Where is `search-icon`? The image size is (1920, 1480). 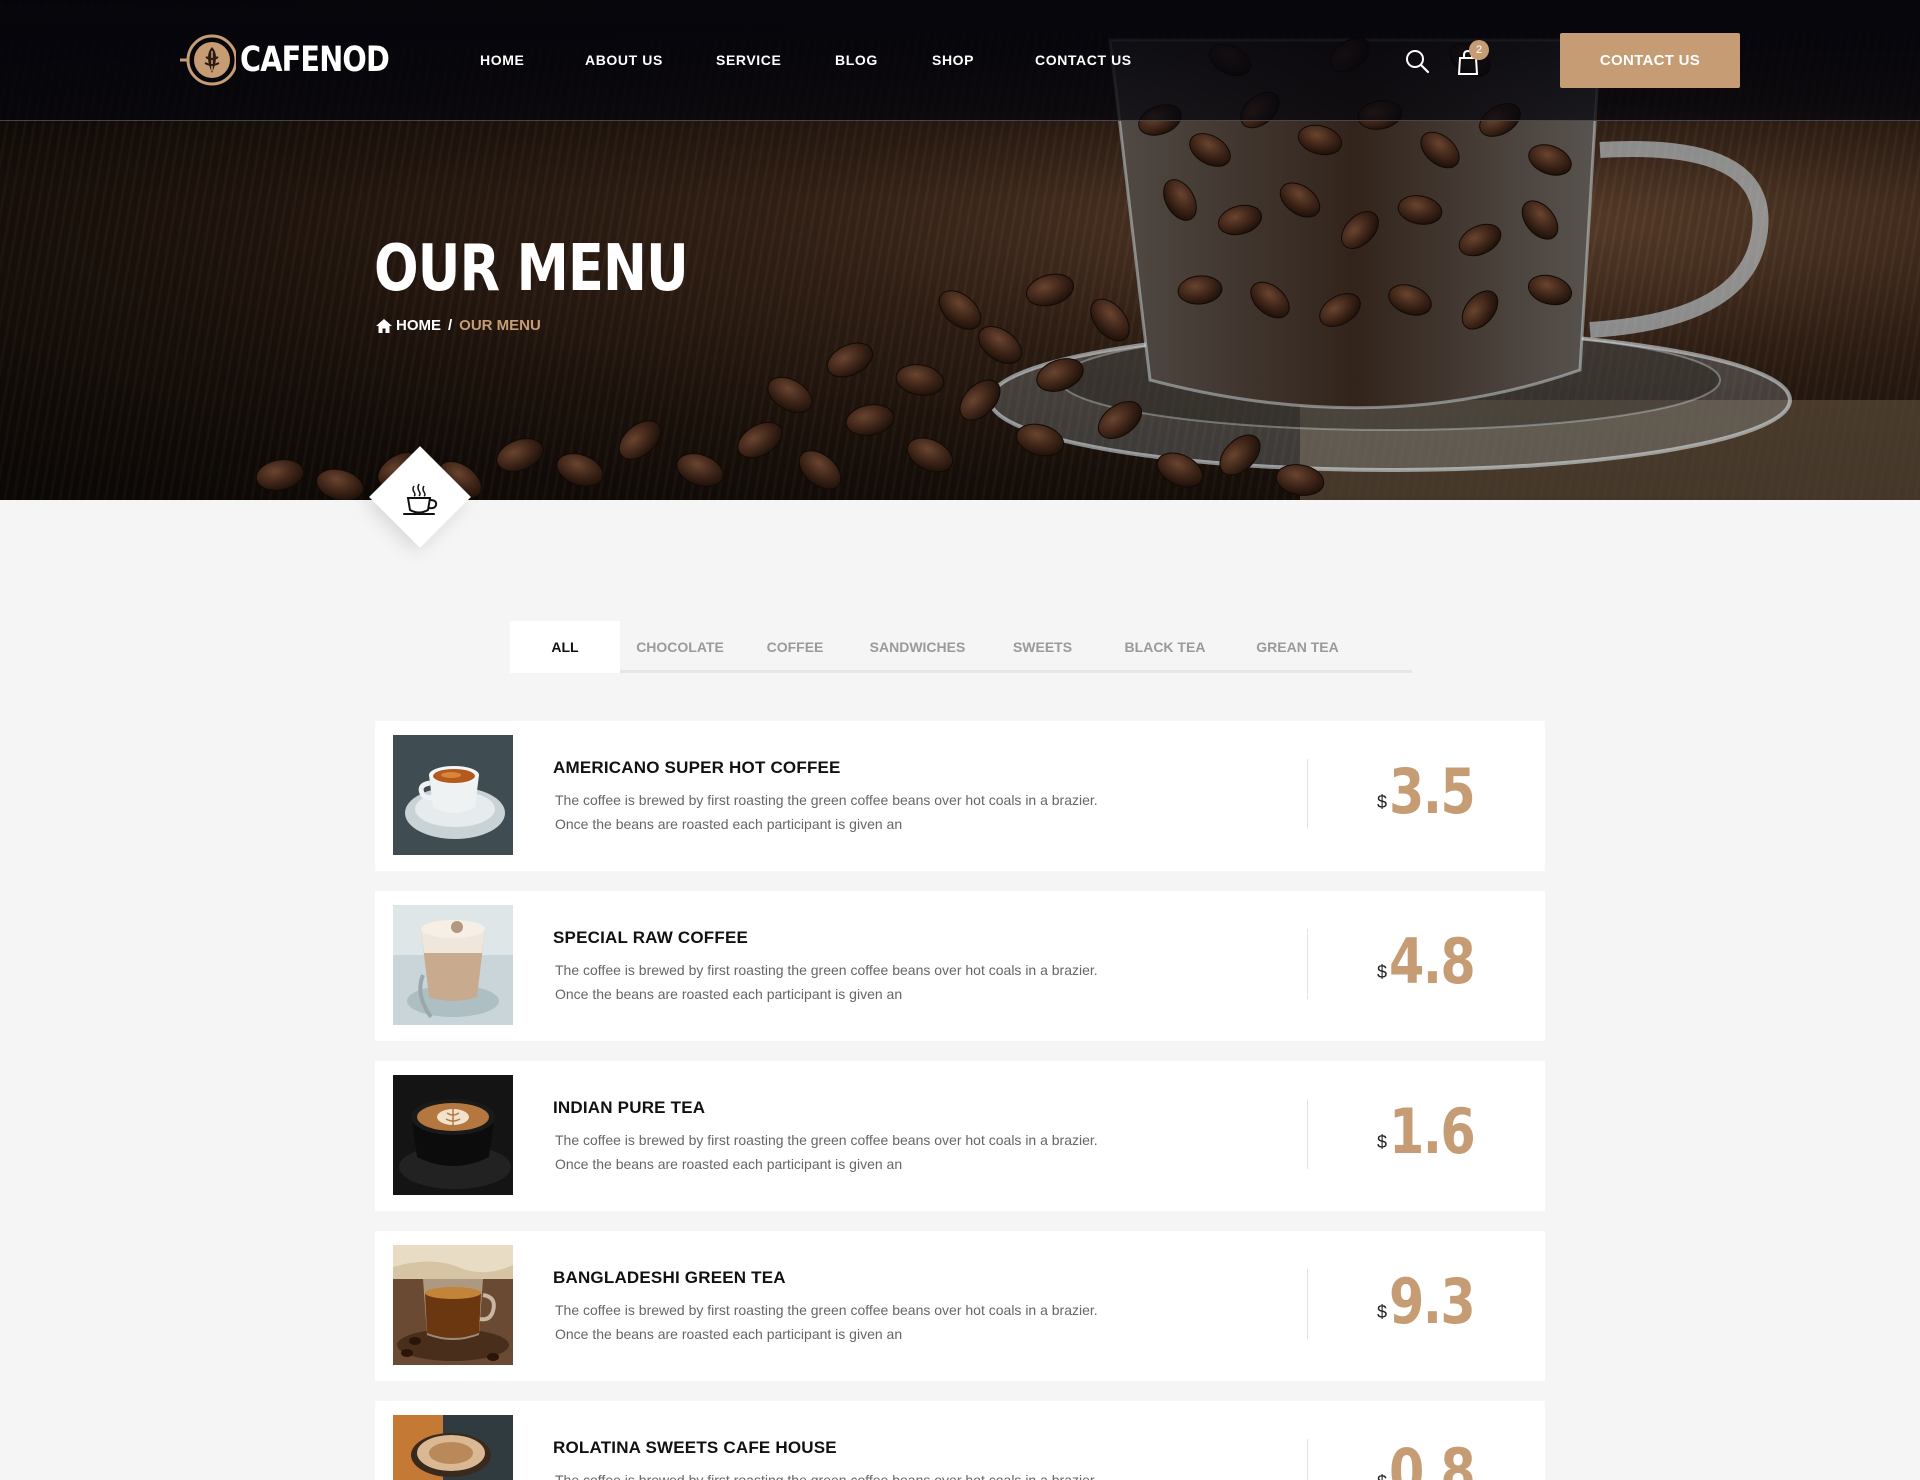
search-icon is located at coordinates (1417, 61).